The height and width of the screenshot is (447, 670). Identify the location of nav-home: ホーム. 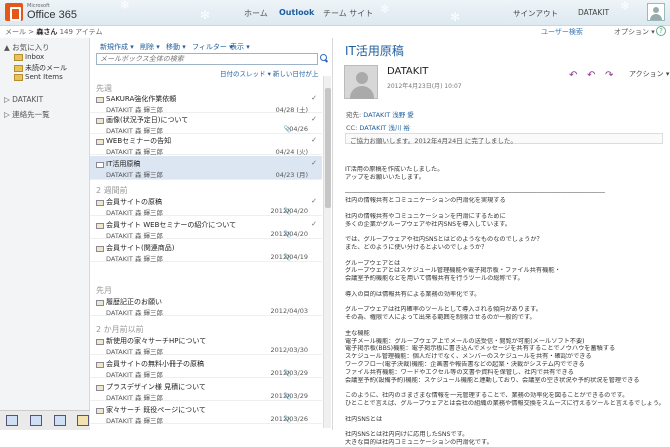
(256, 13).